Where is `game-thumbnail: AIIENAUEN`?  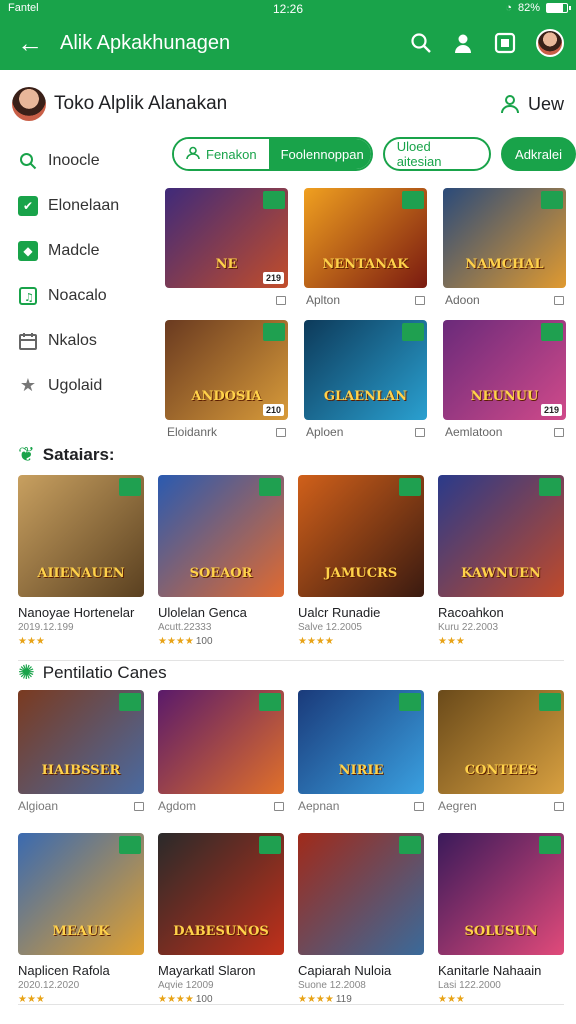
game-thumbnail: AIIENAUEN is located at coordinates (81, 536).